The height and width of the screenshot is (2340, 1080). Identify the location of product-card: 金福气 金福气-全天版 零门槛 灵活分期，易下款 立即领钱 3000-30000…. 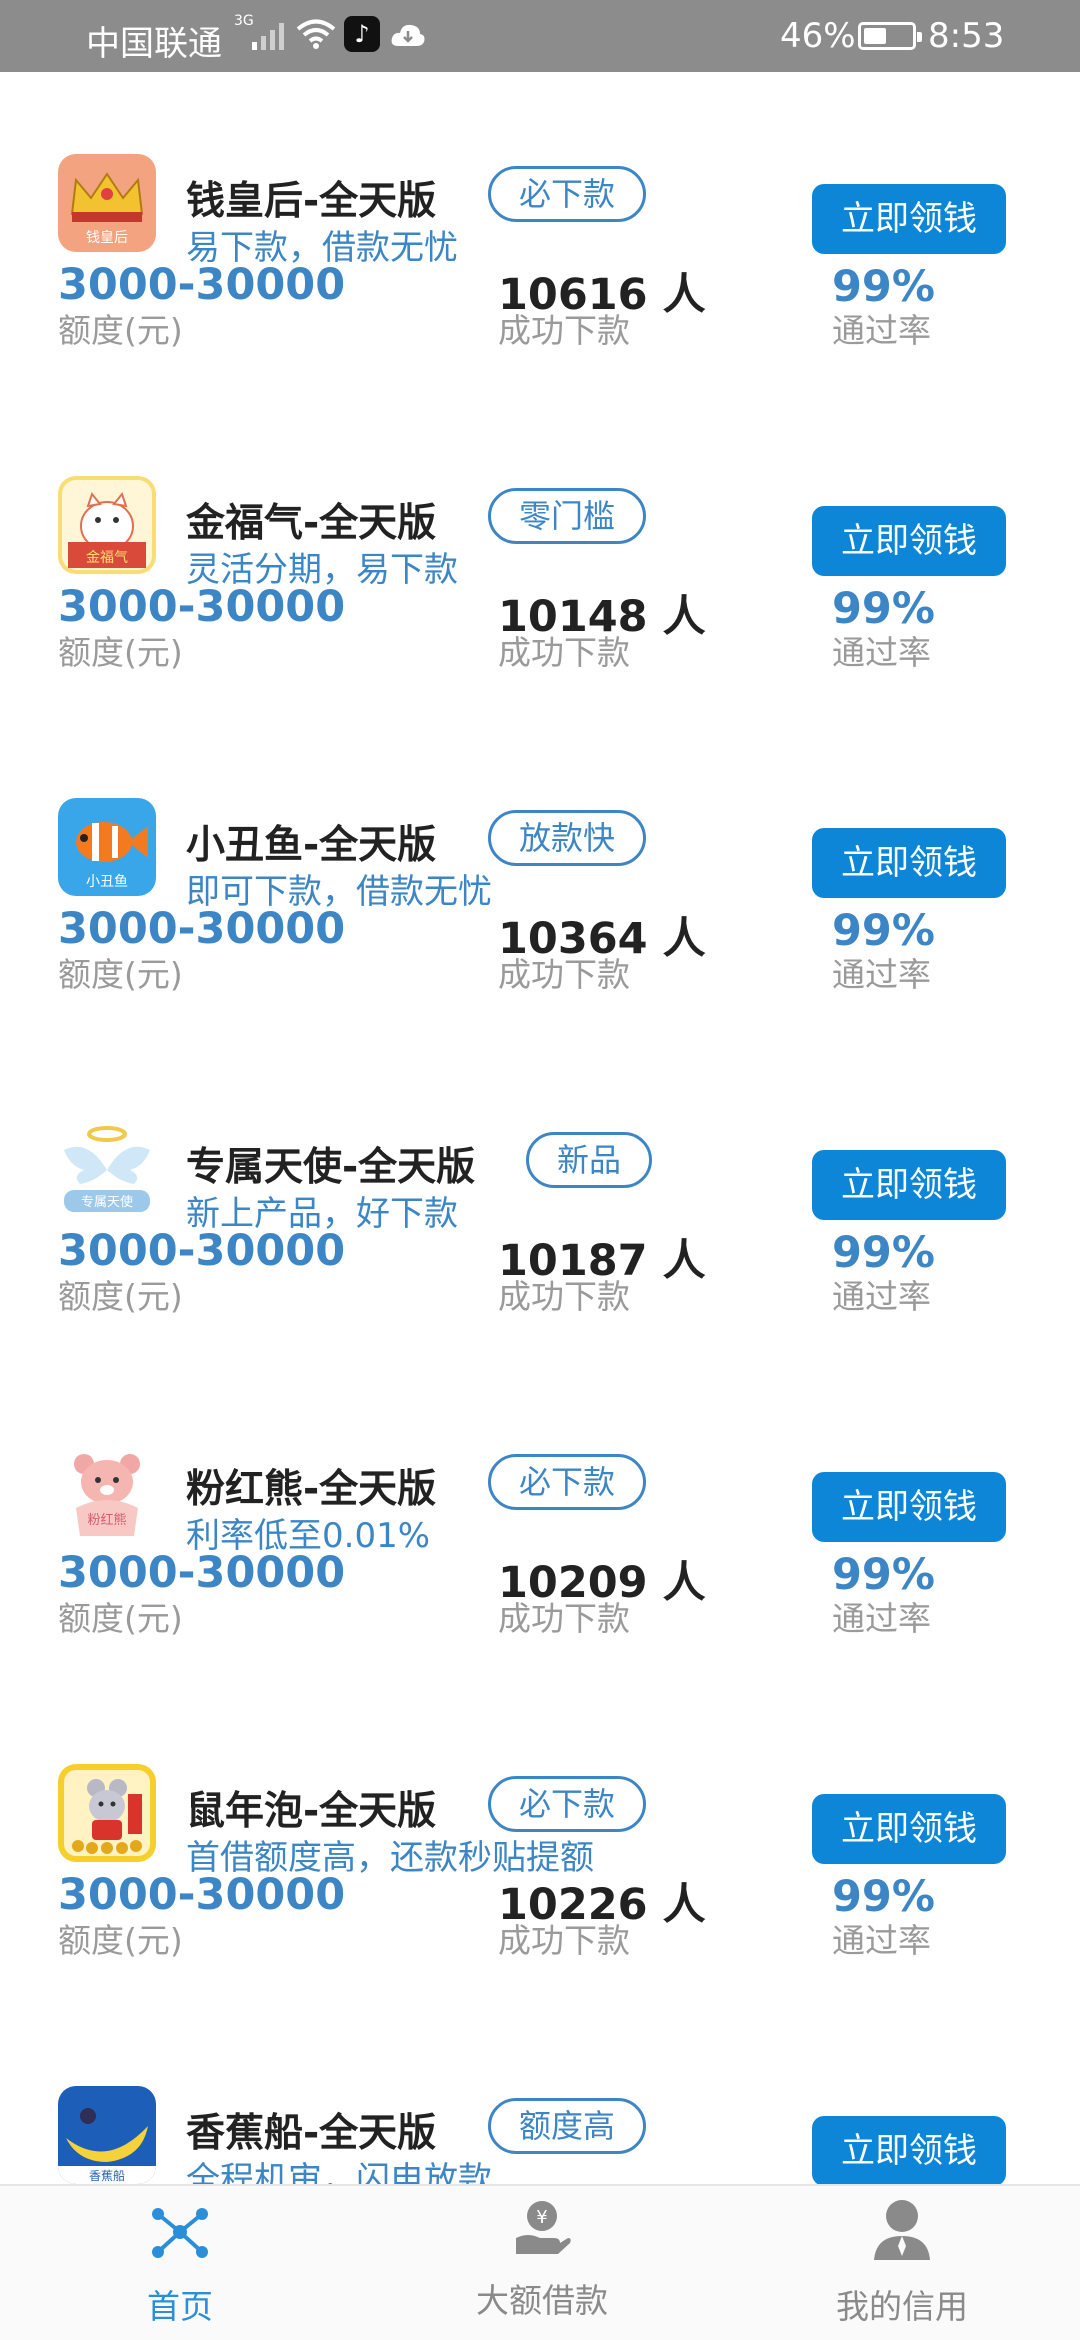
(540, 555).